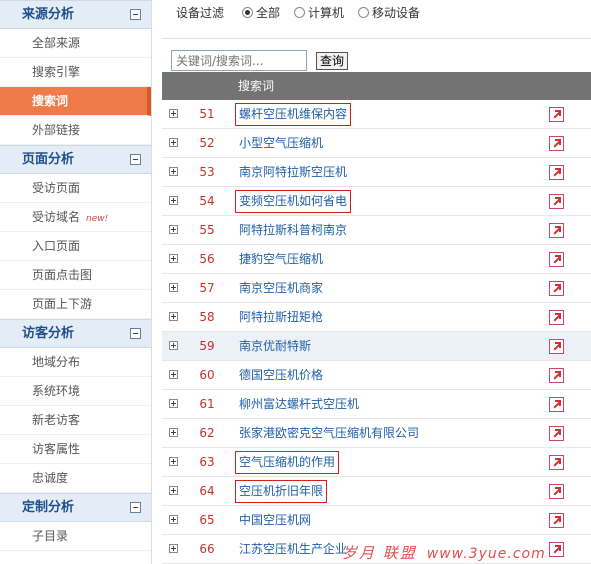 This screenshot has width=591, height=564. What do you see at coordinates (376, 38) in the screenshot?
I see `divider` at bounding box center [376, 38].